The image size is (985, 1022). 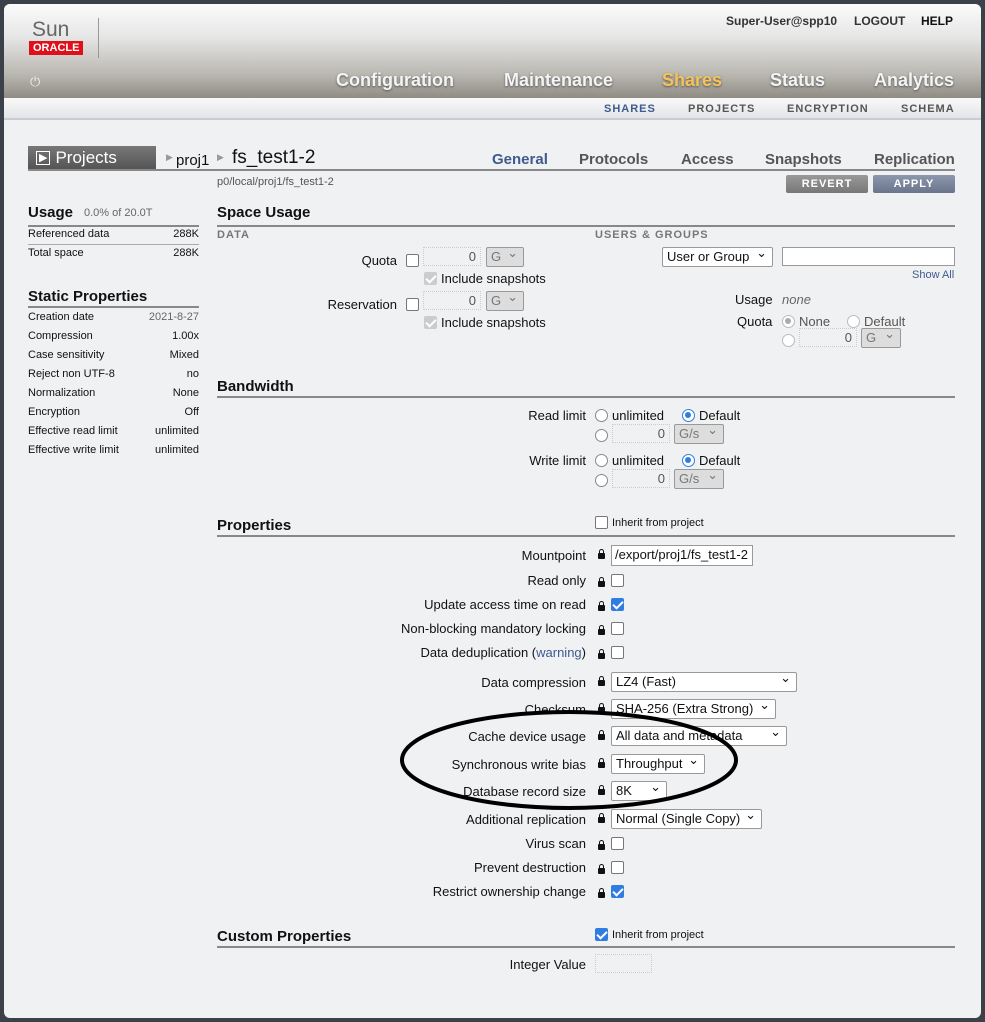 I want to click on annotation-ellipse, so click(x=569, y=760).